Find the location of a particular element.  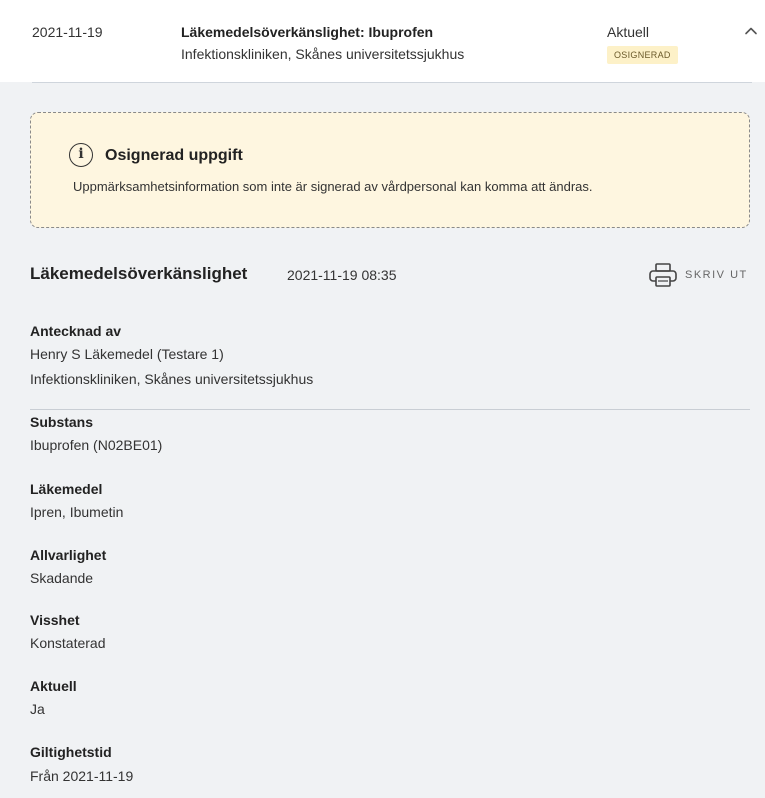

drug-value: Ipren, Ibumetin is located at coordinates (77, 512).